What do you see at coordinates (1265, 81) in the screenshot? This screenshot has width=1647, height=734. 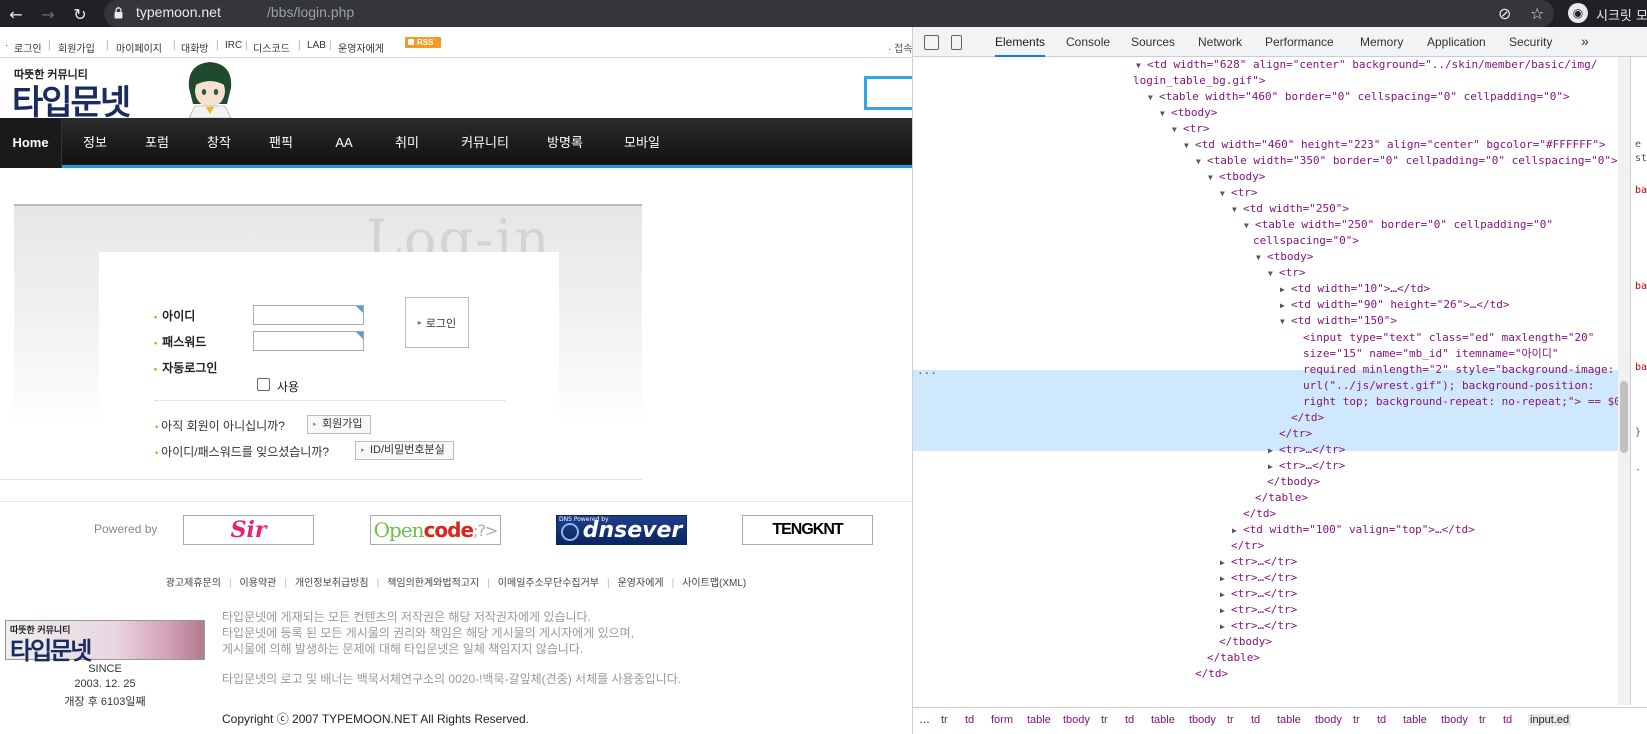 I see `dom-node: login_table_bg.gif">` at bounding box center [1265, 81].